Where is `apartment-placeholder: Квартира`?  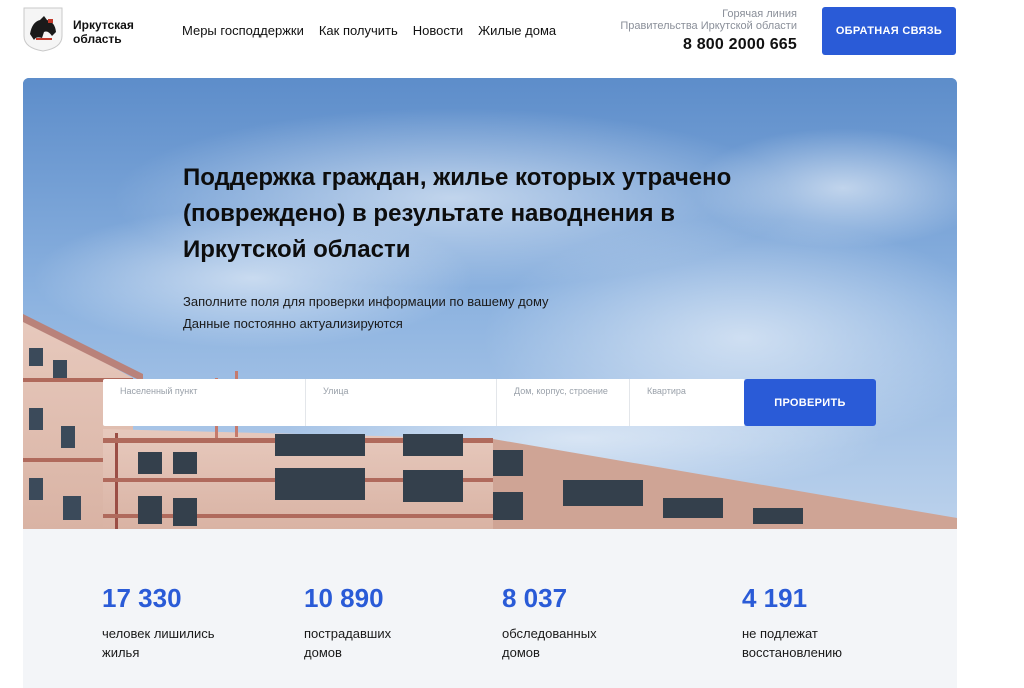
apartment-placeholder: Квартира is located at coordinates (666, 391).